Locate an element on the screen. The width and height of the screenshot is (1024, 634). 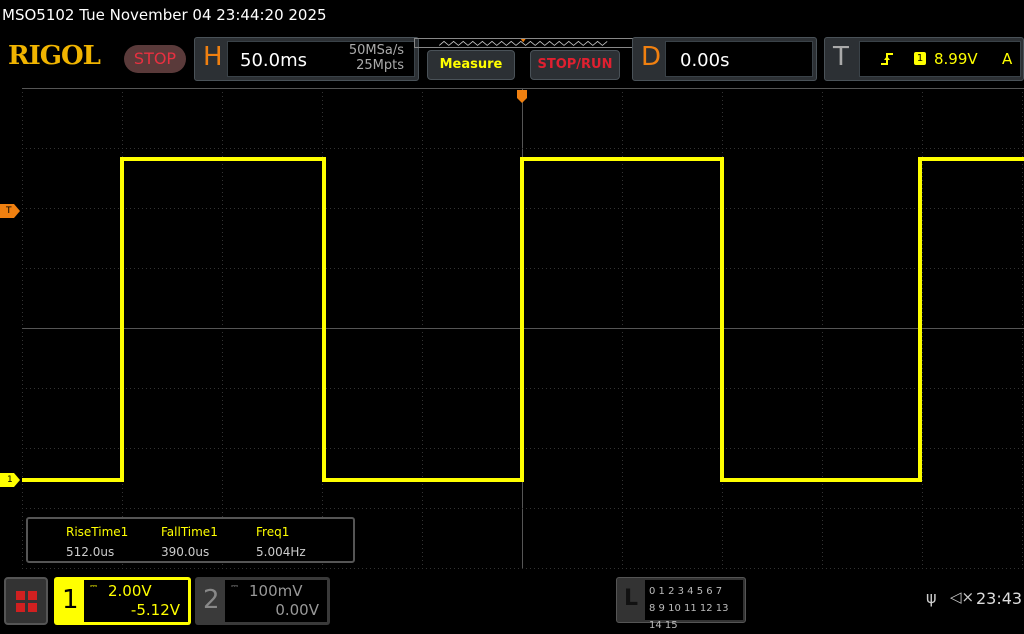
channel-1-panel: 1 ⎓ 2.00V -5.12V is located at coordinates (122, 601).